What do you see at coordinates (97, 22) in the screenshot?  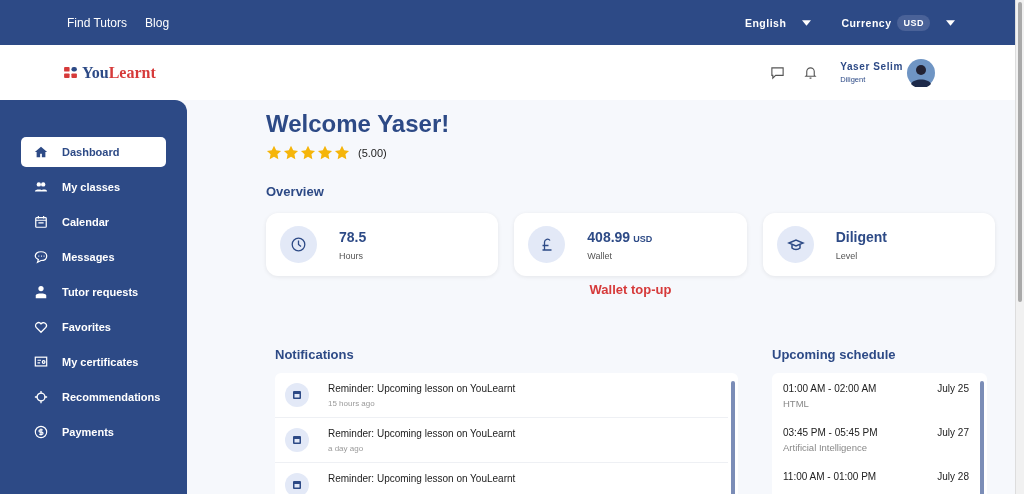 I see `nav-link: Find Tutors` at bounding box center [97, 22].